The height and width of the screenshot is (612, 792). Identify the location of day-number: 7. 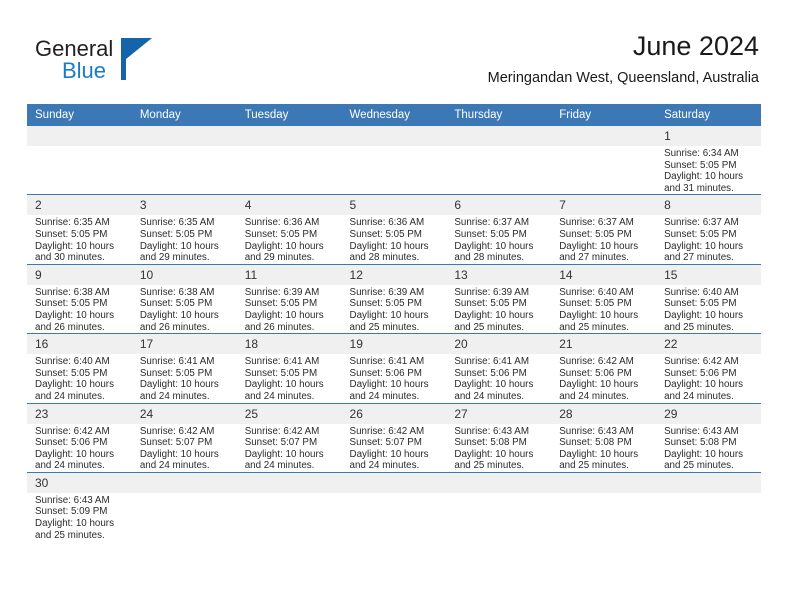
(604, 205).